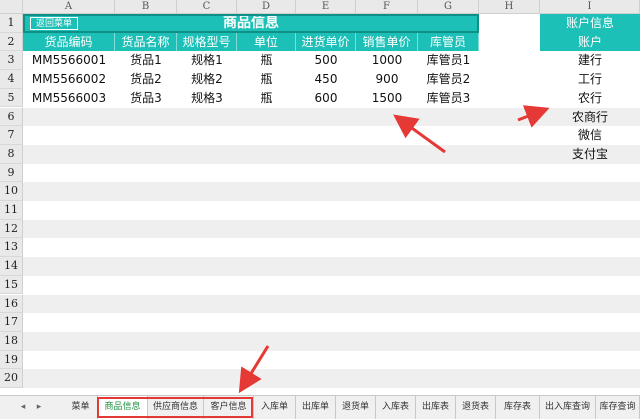 This screenshot has width=640, height=419. I want to click on column-header: E, so click(326, 7).